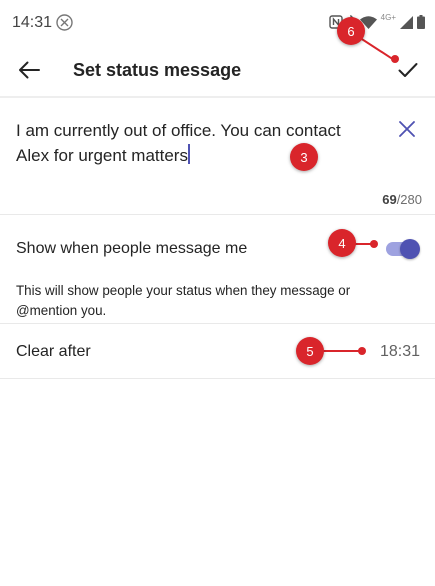 Image resolution: width=435 pixels, height=586 pixels. Describe the element at coordinates (374, 244) in the screenshot. I see `callout-4-dot` at that location.